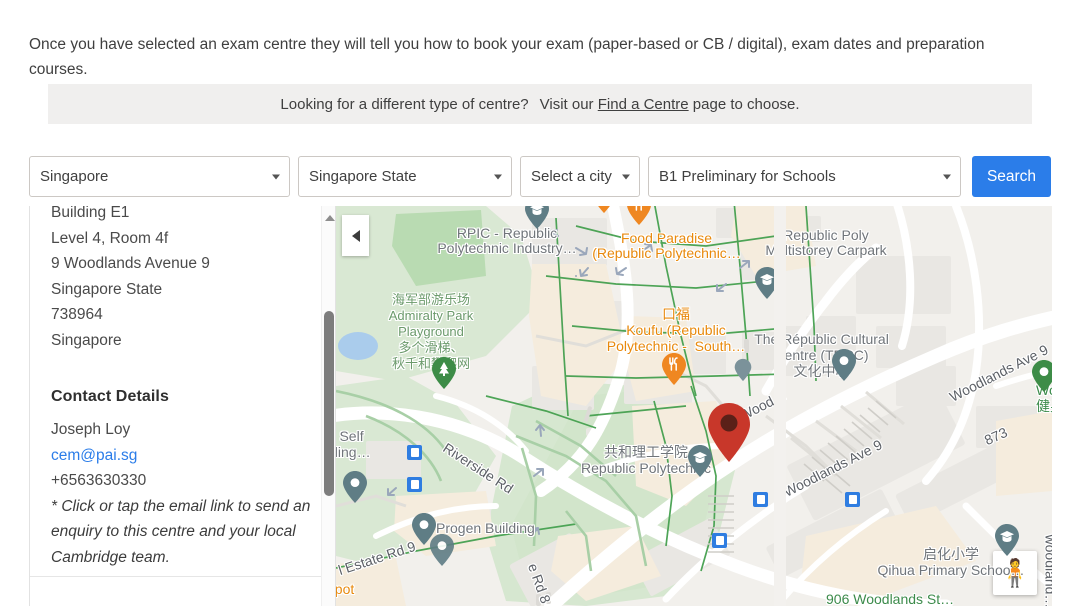 This screenshot has height=606, width=1080. Describe the element at coordinates (1011, 176) in the screenshot. I see `search-button: Search` at that location.